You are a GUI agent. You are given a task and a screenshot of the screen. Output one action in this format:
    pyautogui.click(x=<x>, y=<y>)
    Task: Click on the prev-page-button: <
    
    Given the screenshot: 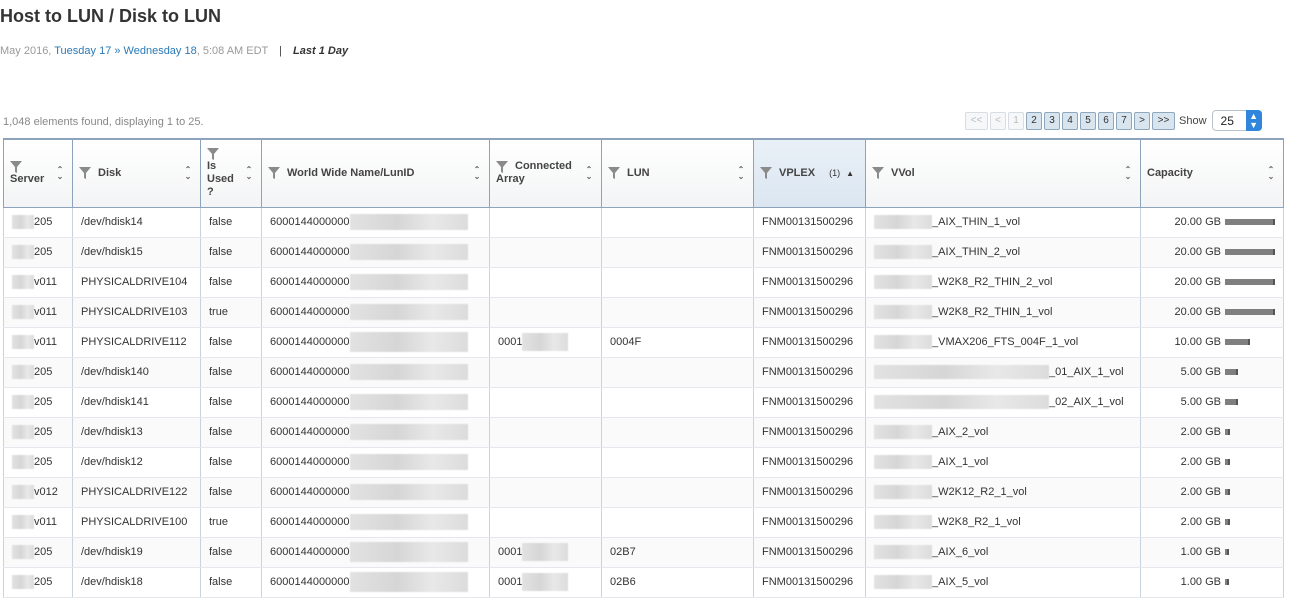 What is the action you would take?
    pyautogui.click(x=998, y=120)
    